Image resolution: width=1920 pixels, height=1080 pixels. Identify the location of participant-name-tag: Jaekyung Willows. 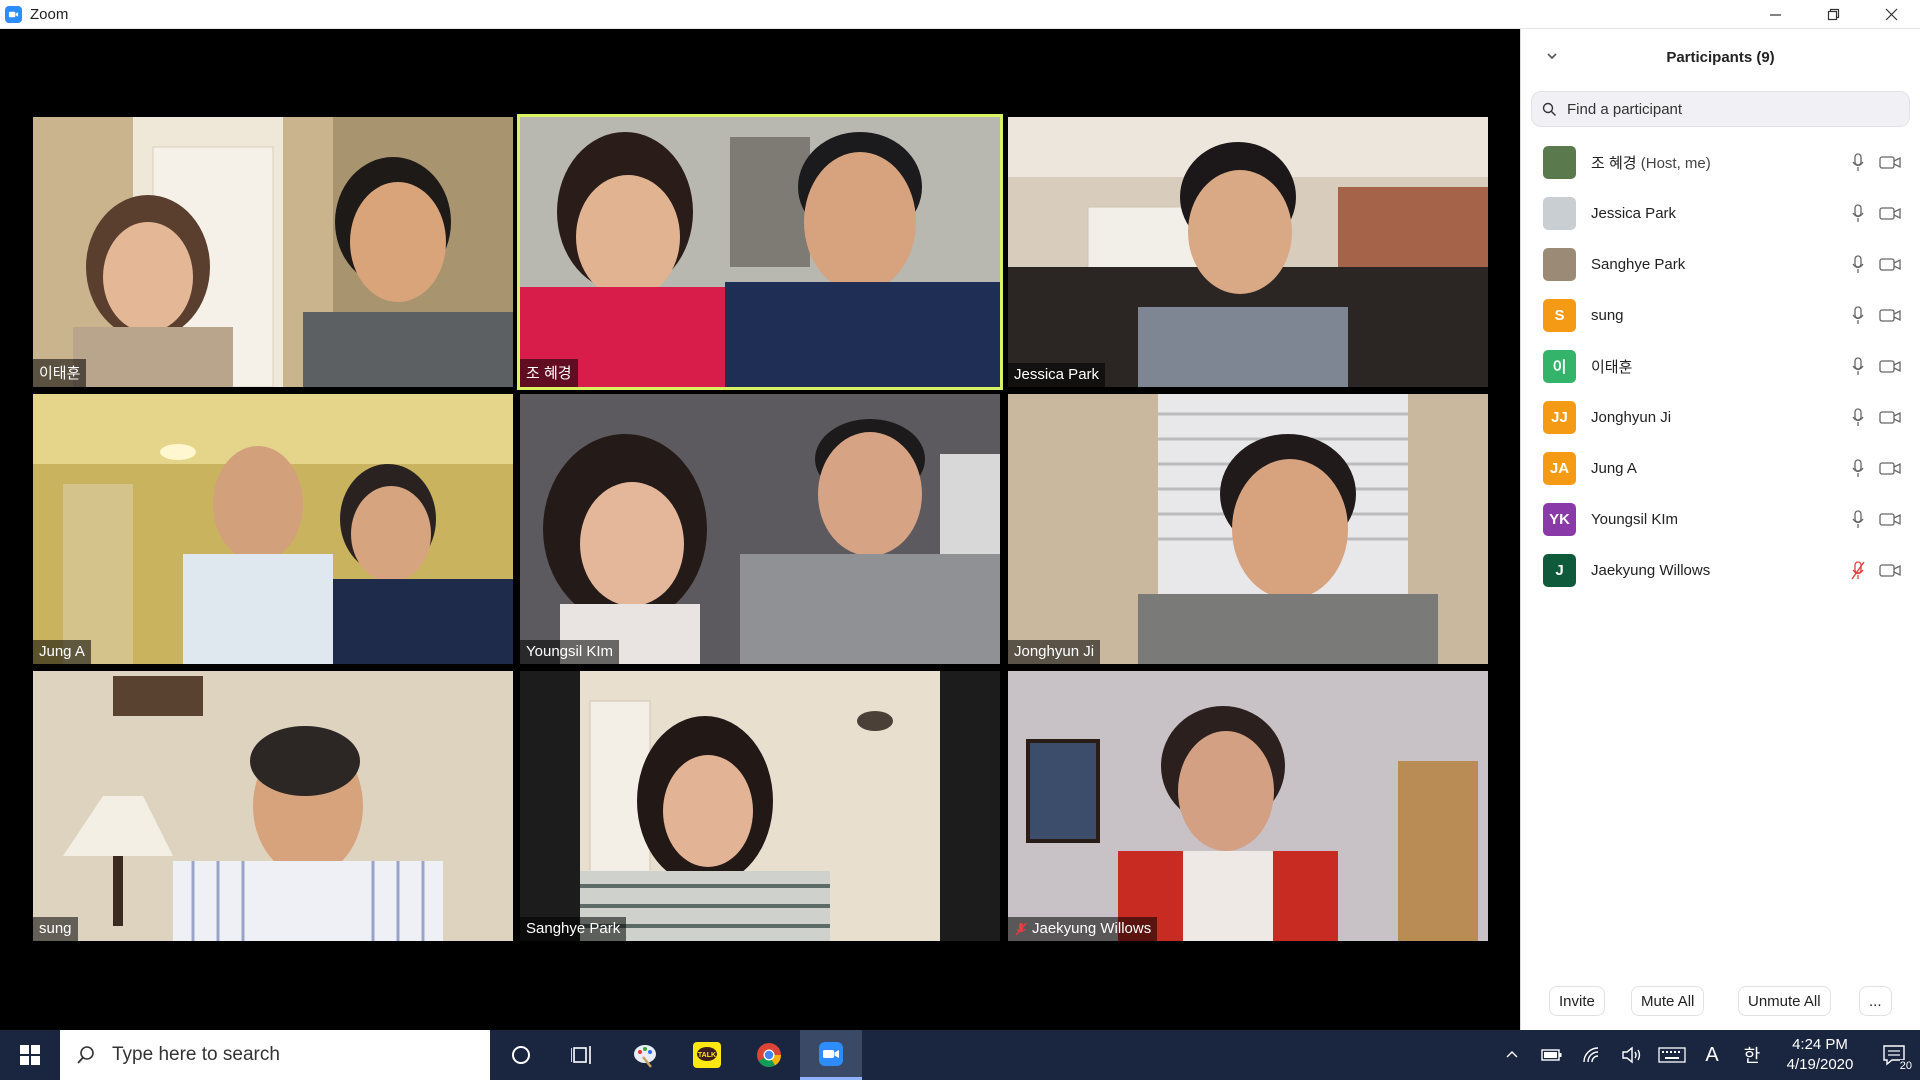
(1083, 929).